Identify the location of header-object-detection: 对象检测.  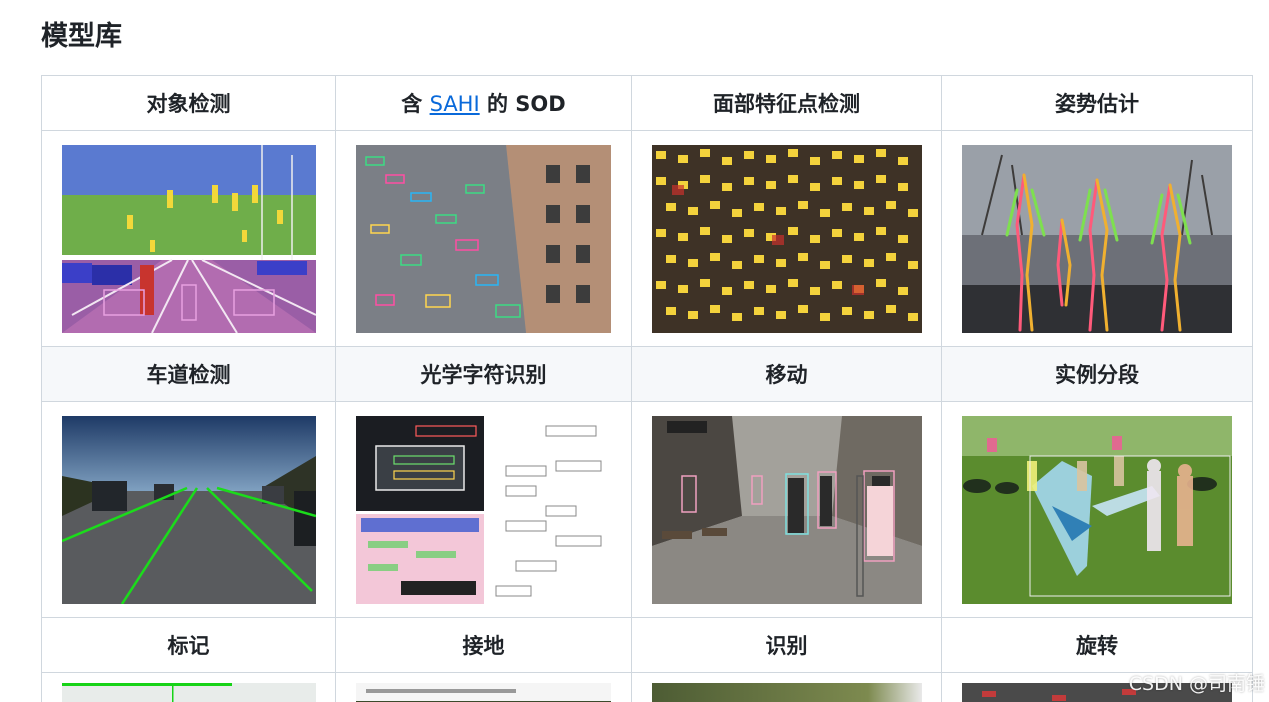
(188, 103).